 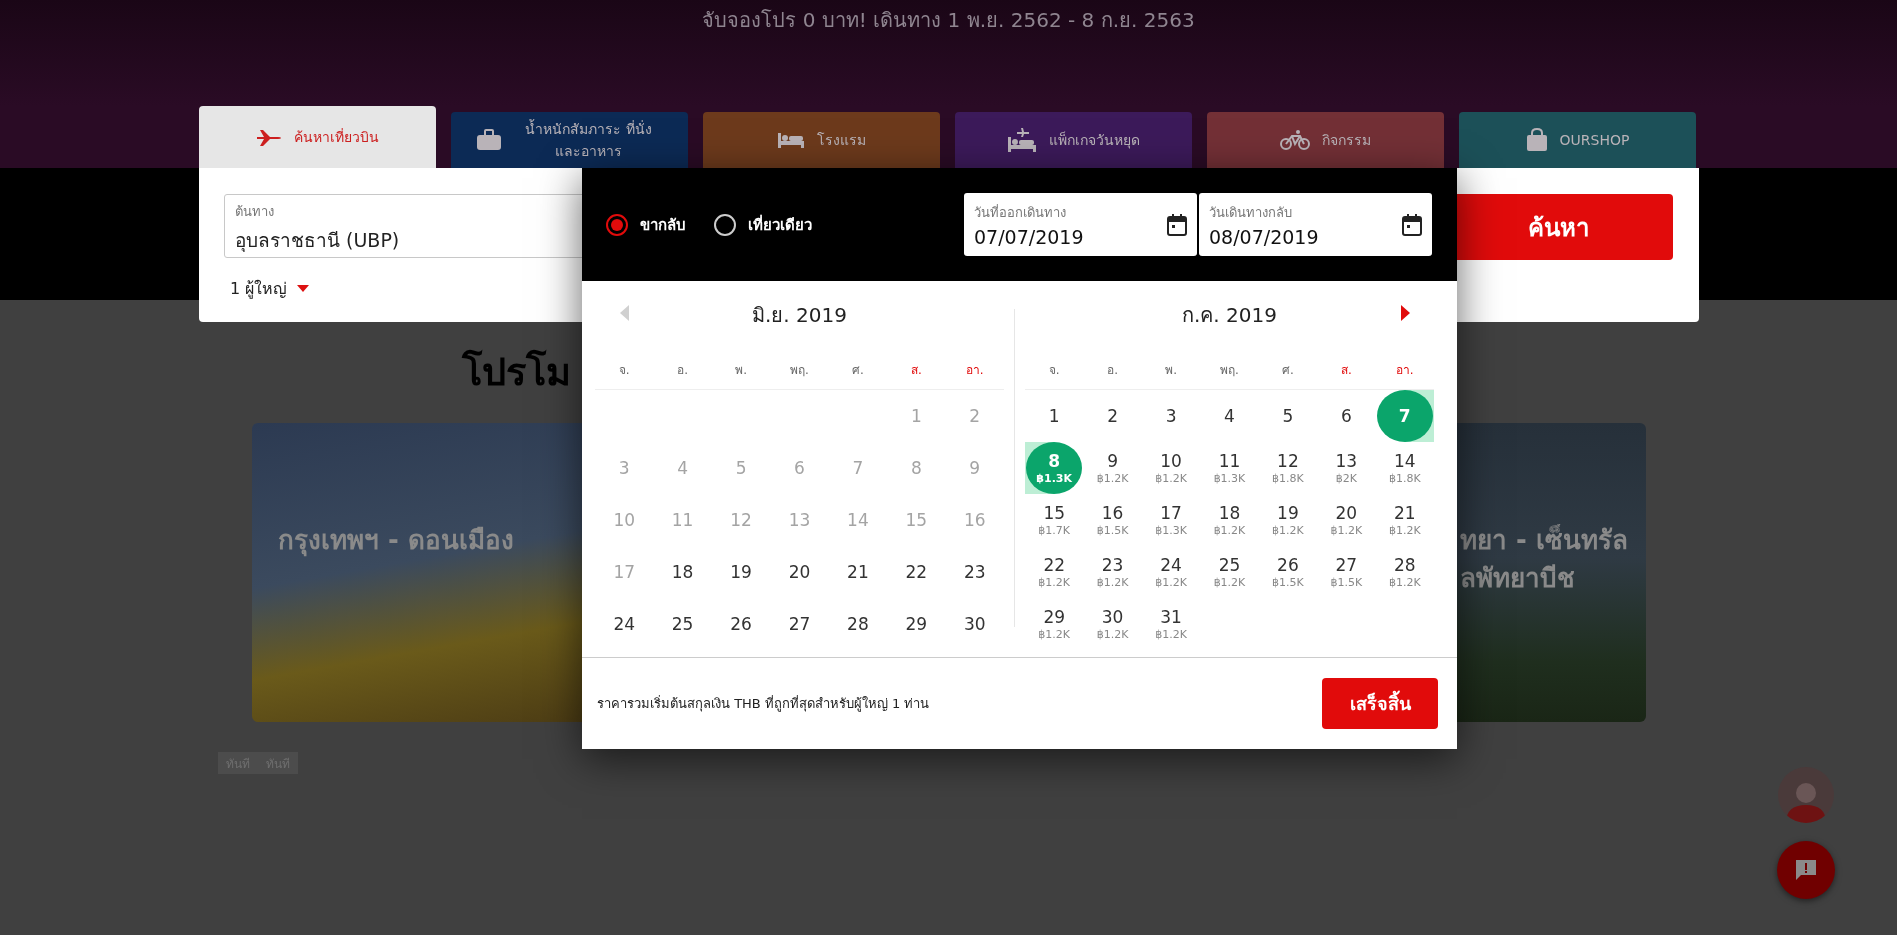 I want to click on date-field: วันเดินทางกลับ 08/07/2019, so click(x=1315, y=224).